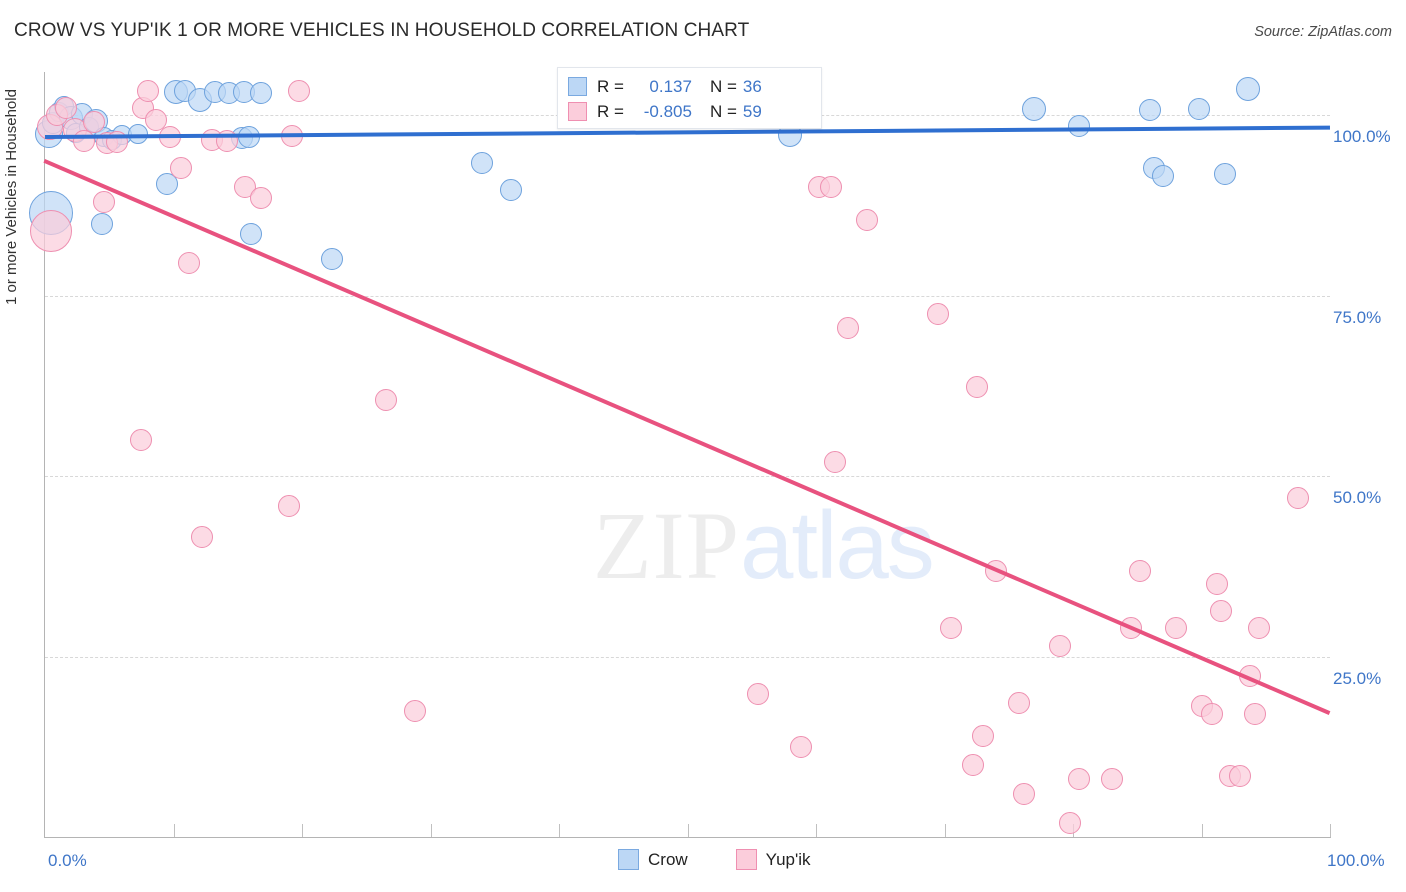 The width and height of the screenshot is (1406, 892). I want to click on crow-legend-swatch-icon, so click(628, 859).